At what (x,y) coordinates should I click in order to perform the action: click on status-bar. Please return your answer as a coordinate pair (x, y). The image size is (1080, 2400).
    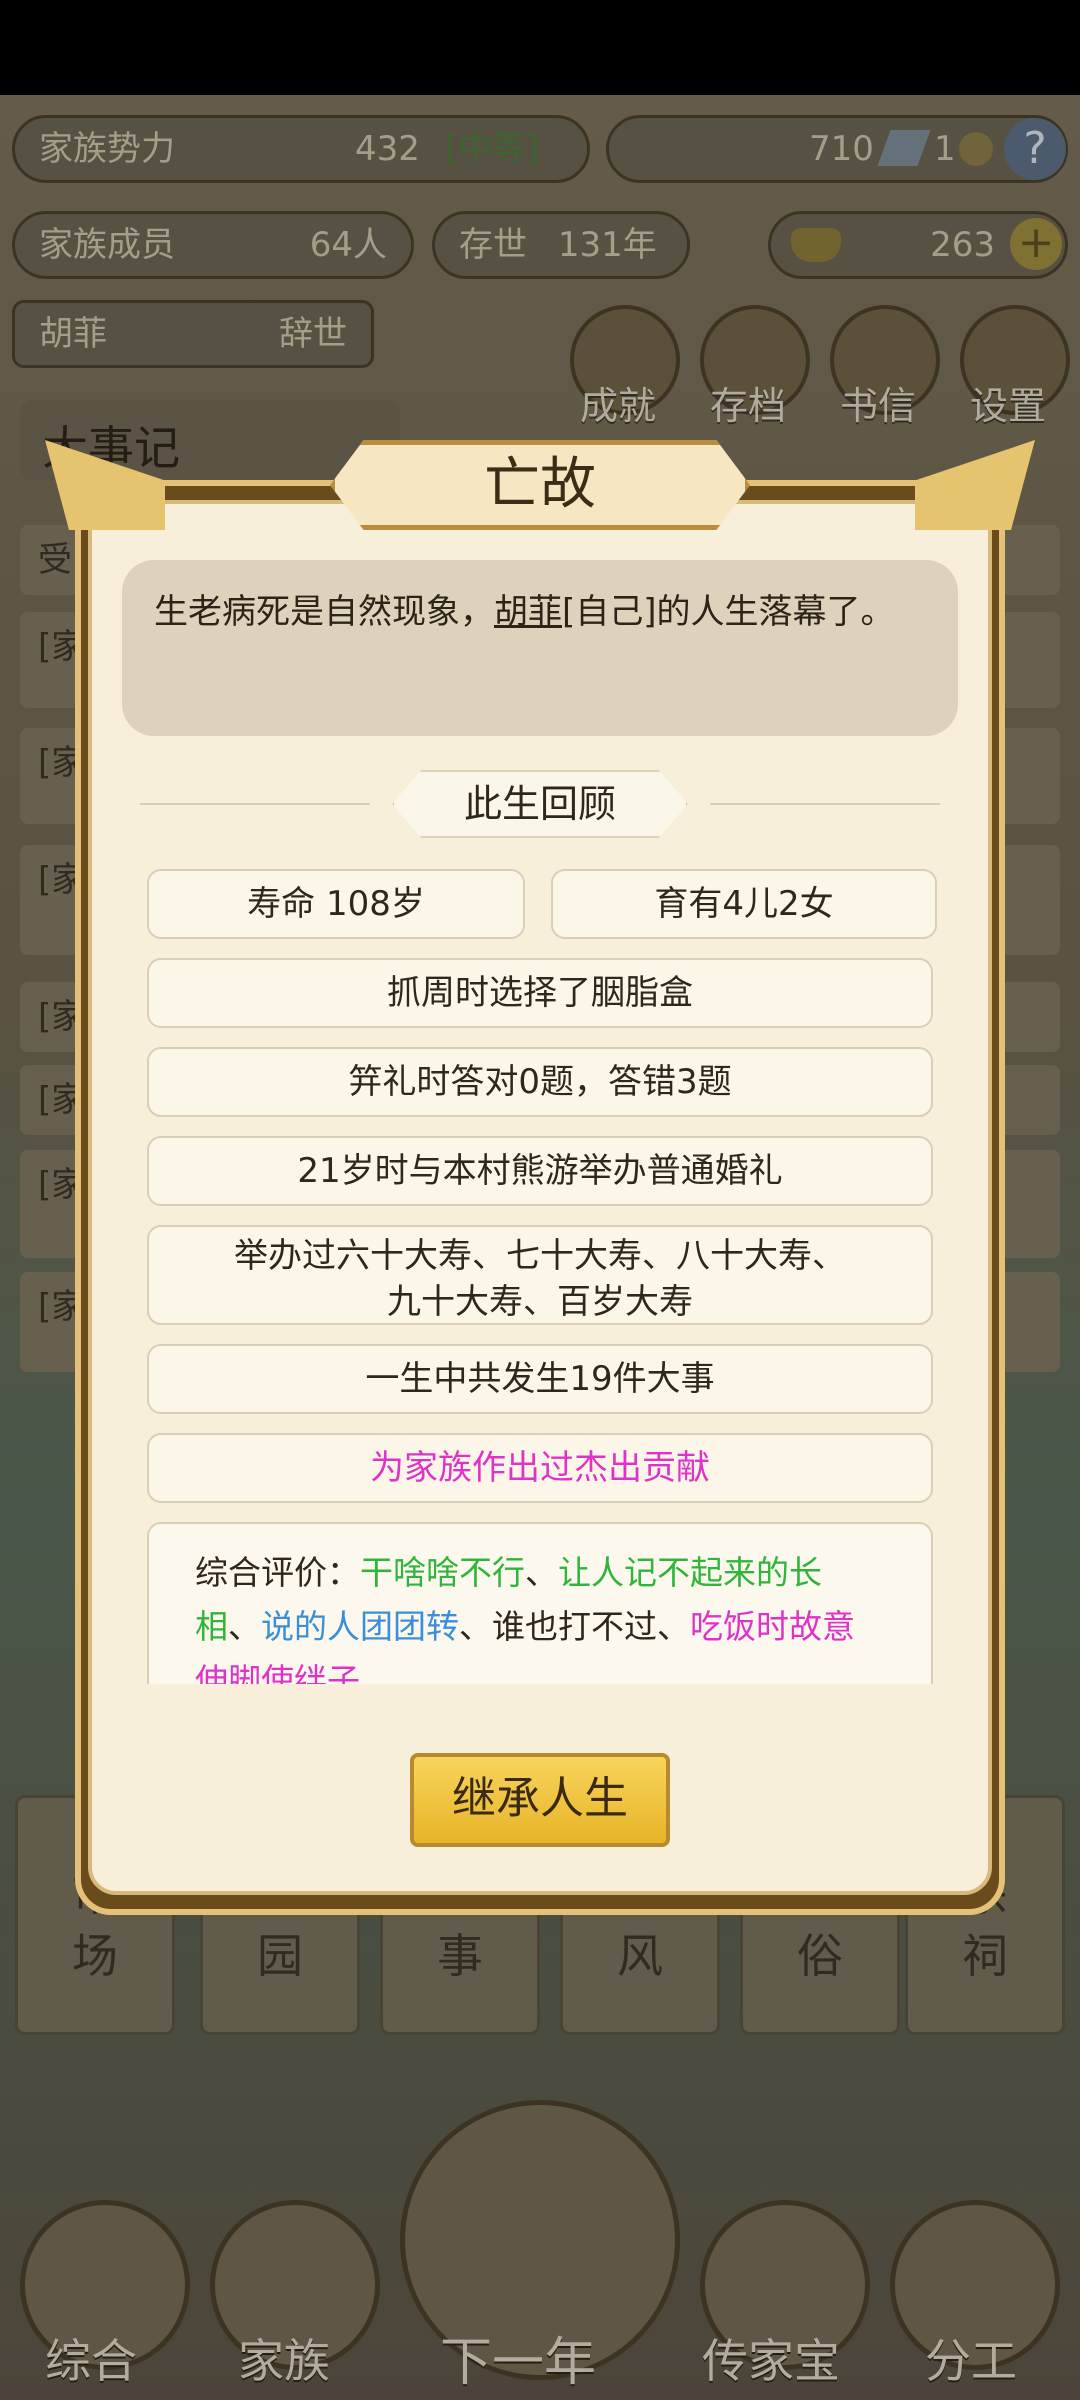
    Looking at the image, I should click on (540, 47).